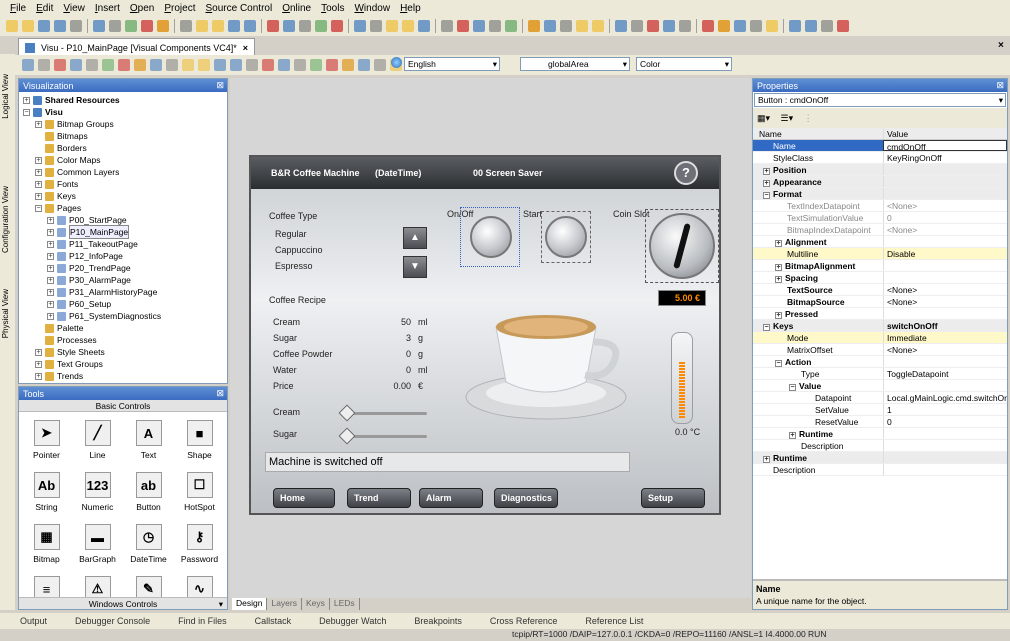 The image size is (1010, 641). I want to click on color-mode-select: Color ▾, so click(684, 64).